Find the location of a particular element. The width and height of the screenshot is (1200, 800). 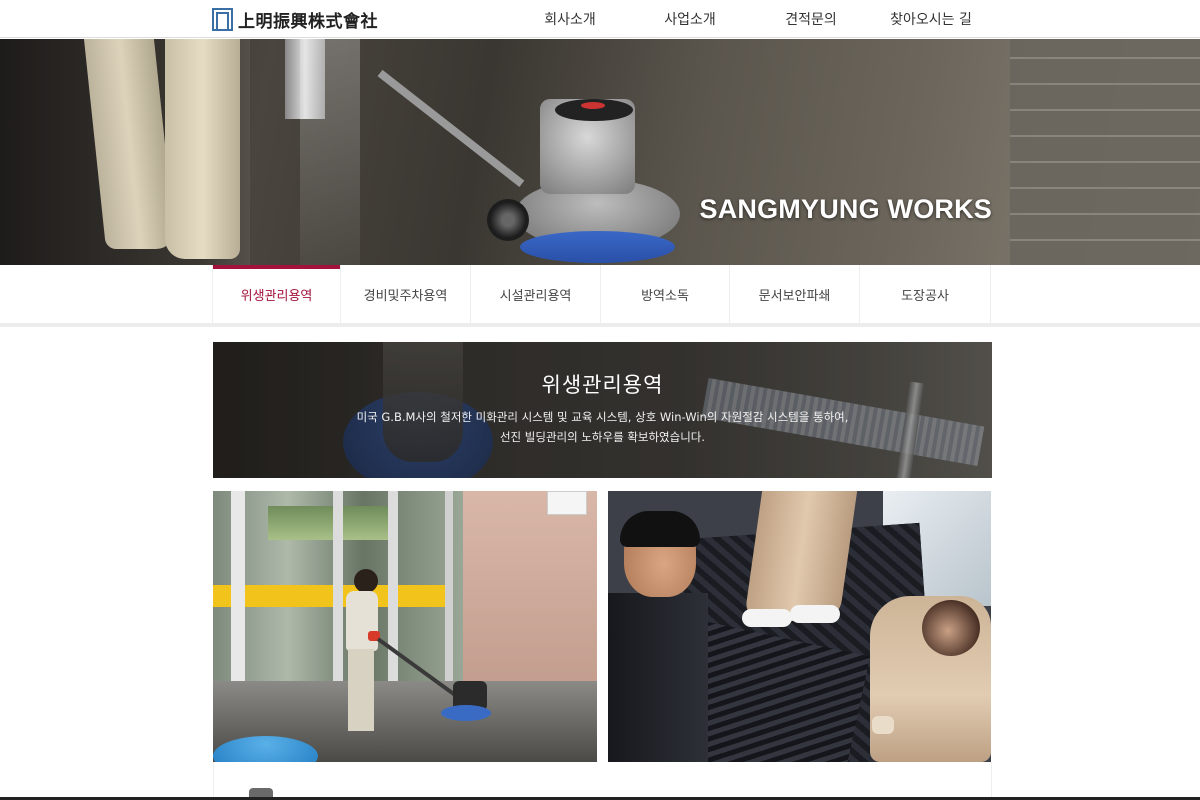

logo-text: 上明振興株式會社 is located at coordinates (308, 21).